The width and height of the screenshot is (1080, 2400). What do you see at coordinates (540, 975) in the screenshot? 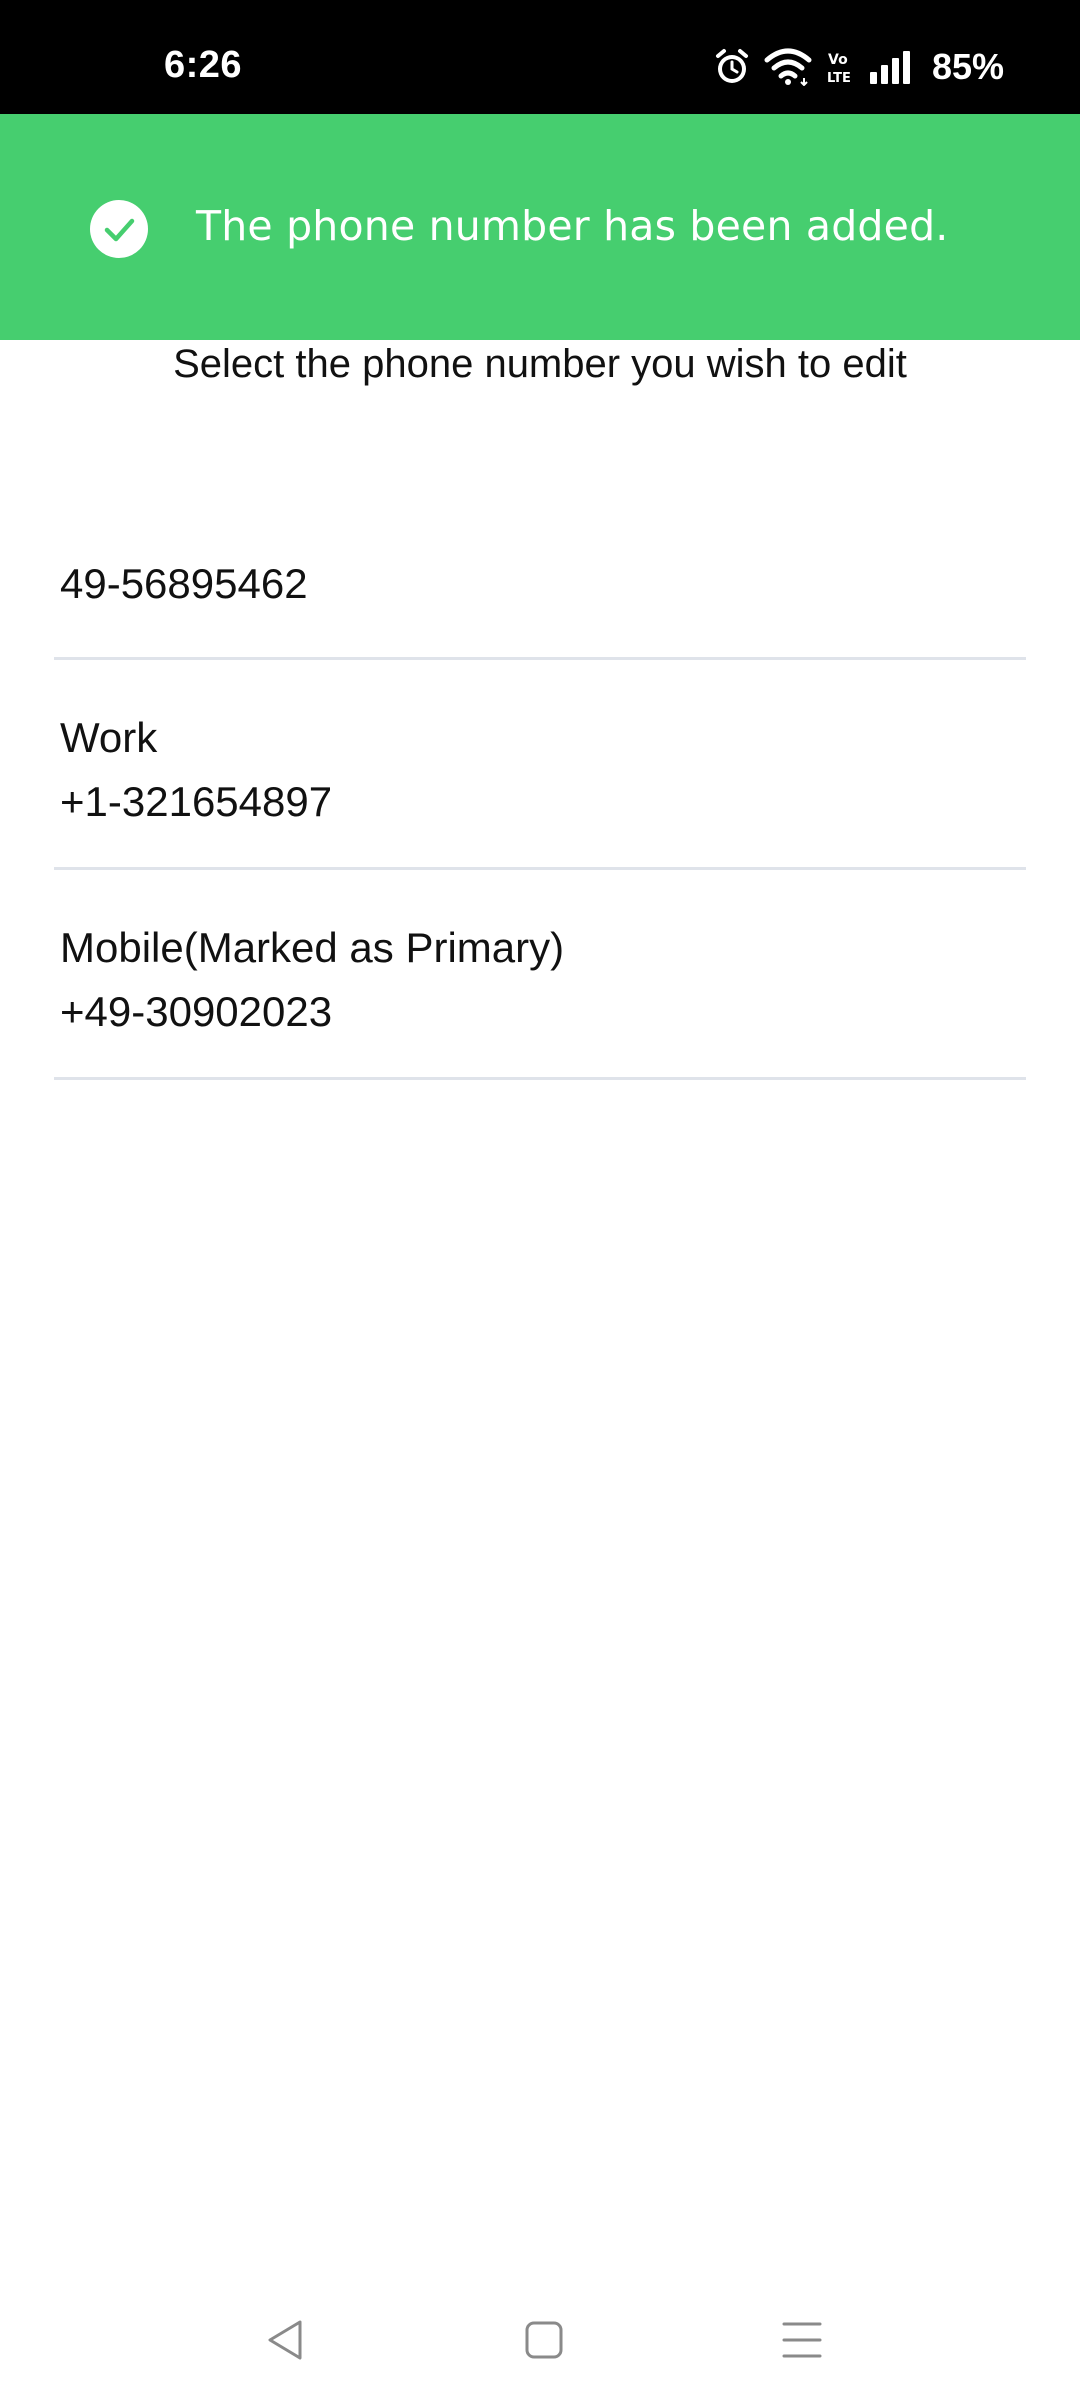
I see `phone-item-mobile-primary: Mobile(Marked as Primary) +49-30902023` at bounding box center [540, 975].